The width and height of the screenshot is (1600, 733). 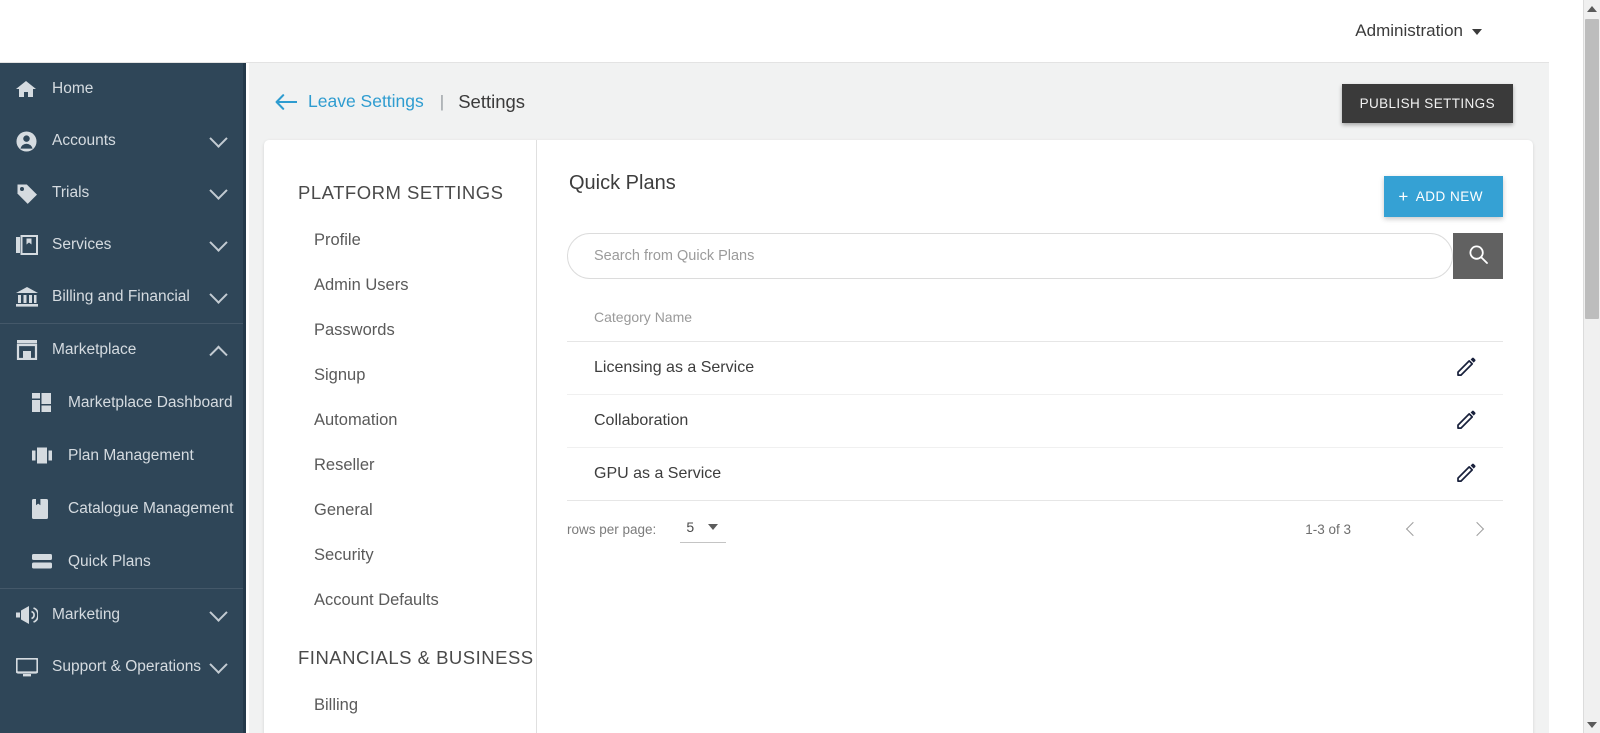 What do you see at coordinates (131, 455) in the screenshot?
I see `sidebar-item-label: Plan Management` at bounding box center [131, 455].